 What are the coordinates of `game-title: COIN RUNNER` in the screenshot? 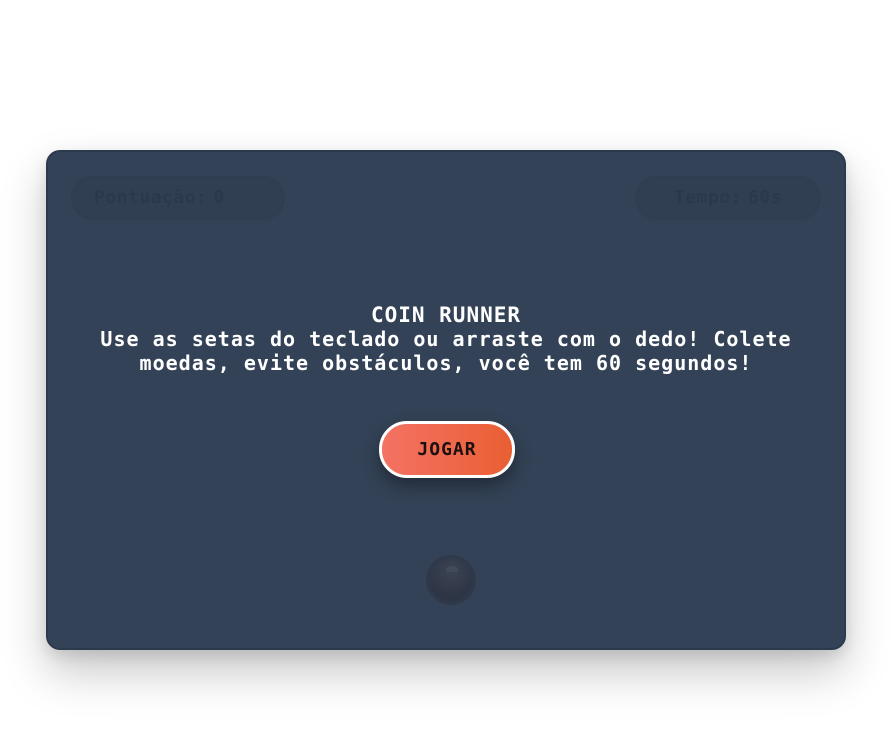 It's located at (446, 315).